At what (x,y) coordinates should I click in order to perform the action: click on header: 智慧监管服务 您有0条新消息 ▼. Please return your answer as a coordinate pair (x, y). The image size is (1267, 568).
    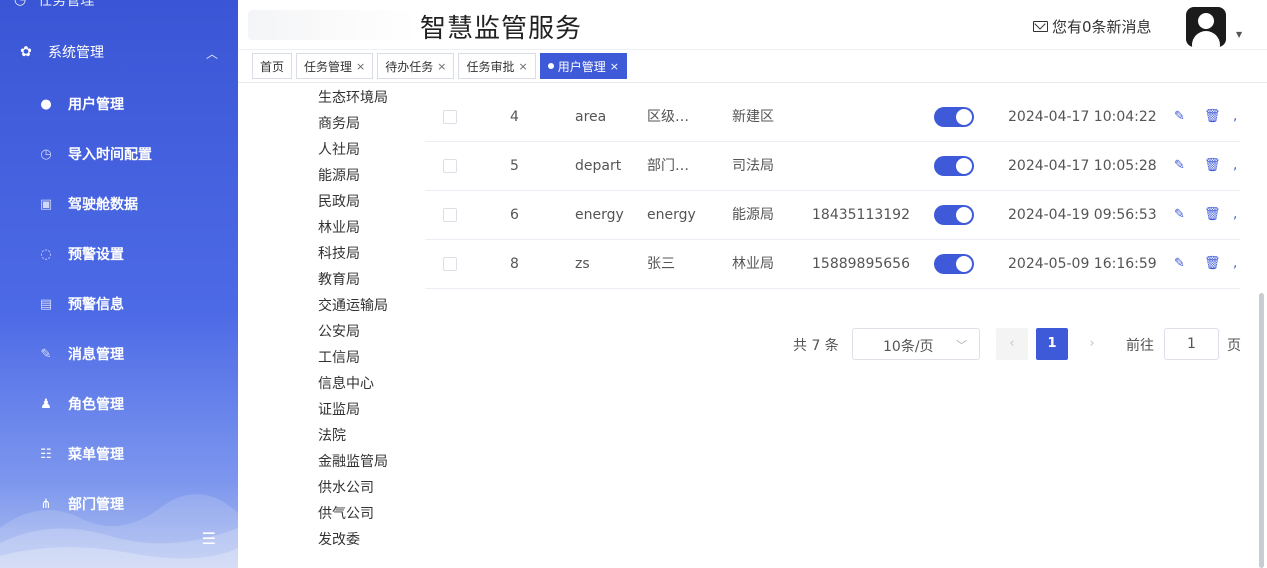
    Looking at the image, I should click on (752, 25).